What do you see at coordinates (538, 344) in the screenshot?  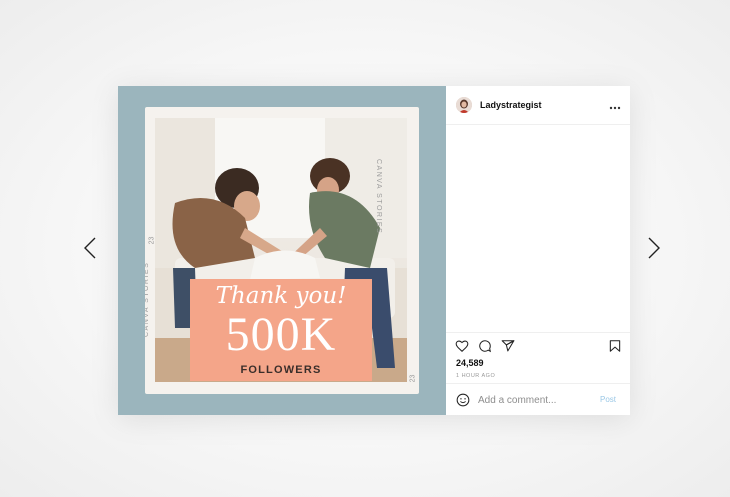 I see `action-bar` at bounding box center [538, 344].